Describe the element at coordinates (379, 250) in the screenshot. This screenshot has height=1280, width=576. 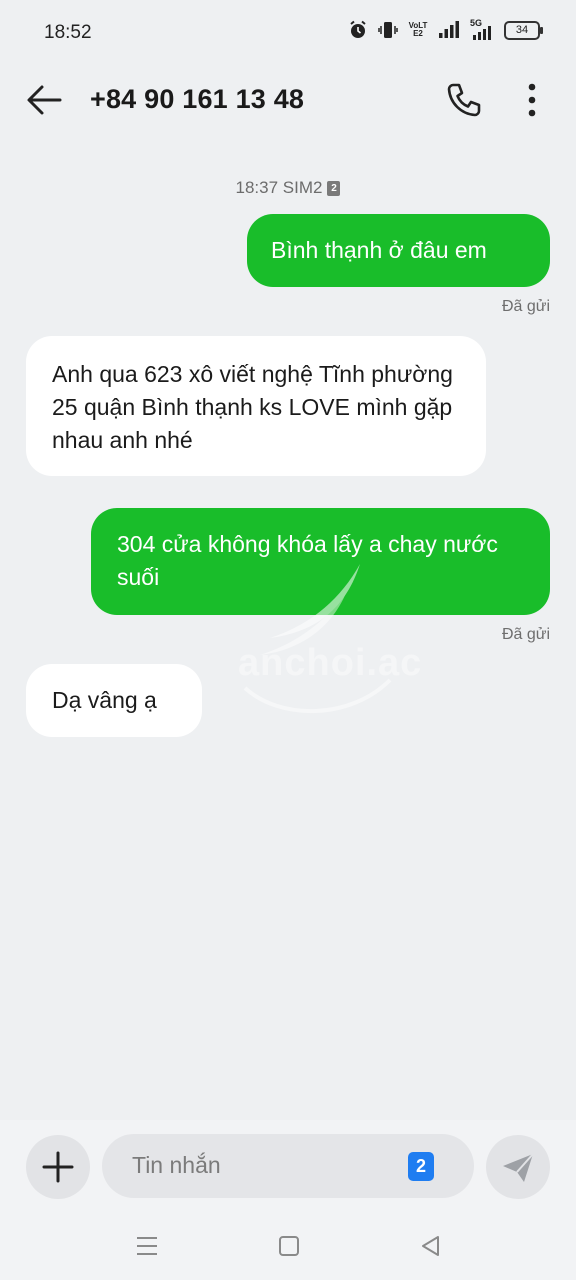
I see `message-text: Bình thạnh ở đâu em` at that location.